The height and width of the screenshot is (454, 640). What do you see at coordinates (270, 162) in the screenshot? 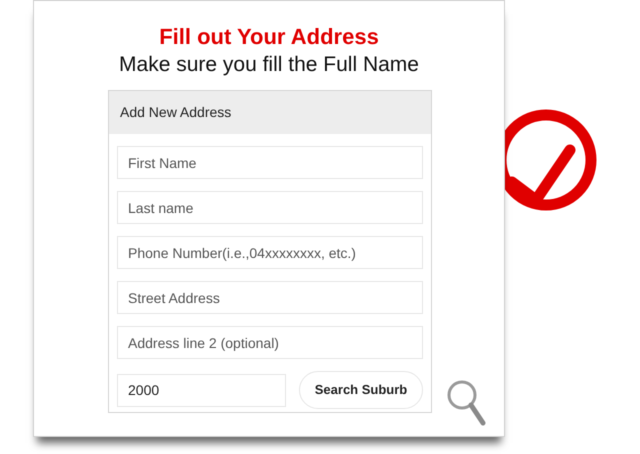
I see `text-field: First Name` at bounding box center [270, 162].